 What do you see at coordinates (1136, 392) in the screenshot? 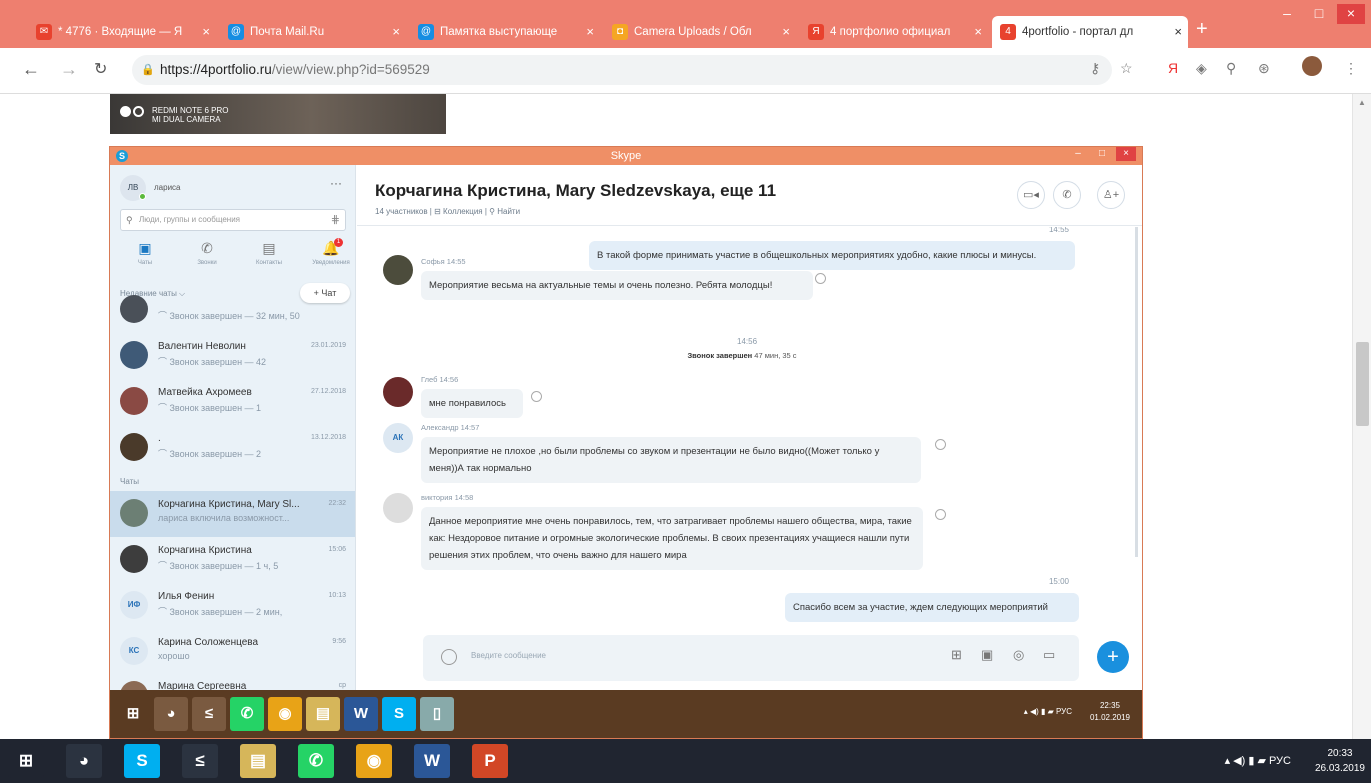
I see `message-scrollbar` at bounding box center [1136, 392].